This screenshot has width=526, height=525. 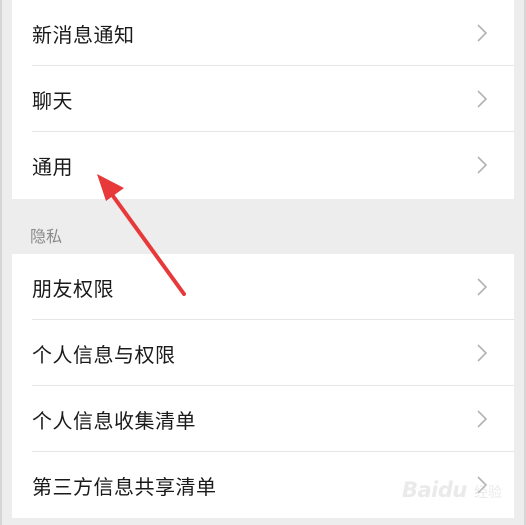 What do you see at coordinates (263, 353) in the screenshot?
I see `row-personal-info-permissions: 个人信息与权限` at bounding box center [263, 353].